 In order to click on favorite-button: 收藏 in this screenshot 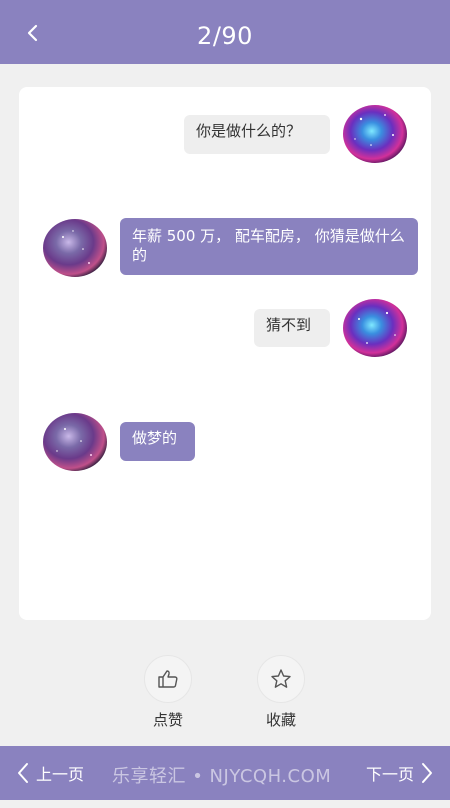, I will do `click(281, 692)`.